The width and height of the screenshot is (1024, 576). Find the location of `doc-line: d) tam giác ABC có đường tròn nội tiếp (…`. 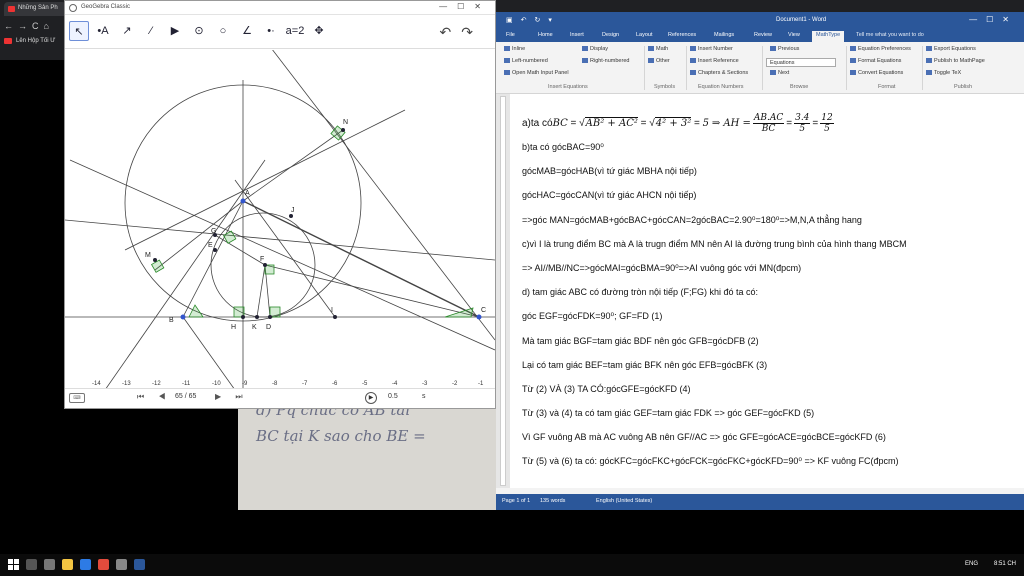

doc-line: d) tam giác ABC có đường tròn nội tiếp (… is located at coordinates (640, 292).